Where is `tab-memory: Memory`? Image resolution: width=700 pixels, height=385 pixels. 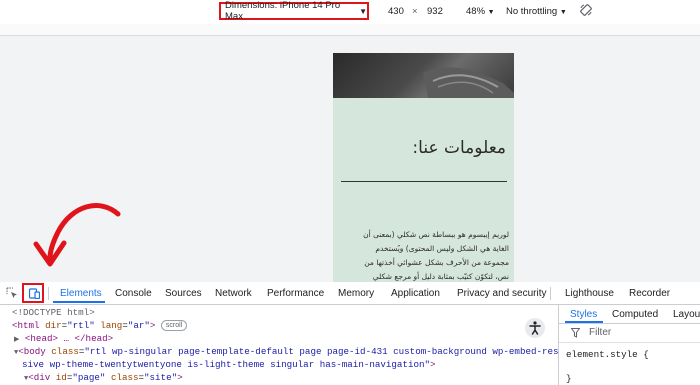
tab-memory: Memory is located at coordinates (356, 293).